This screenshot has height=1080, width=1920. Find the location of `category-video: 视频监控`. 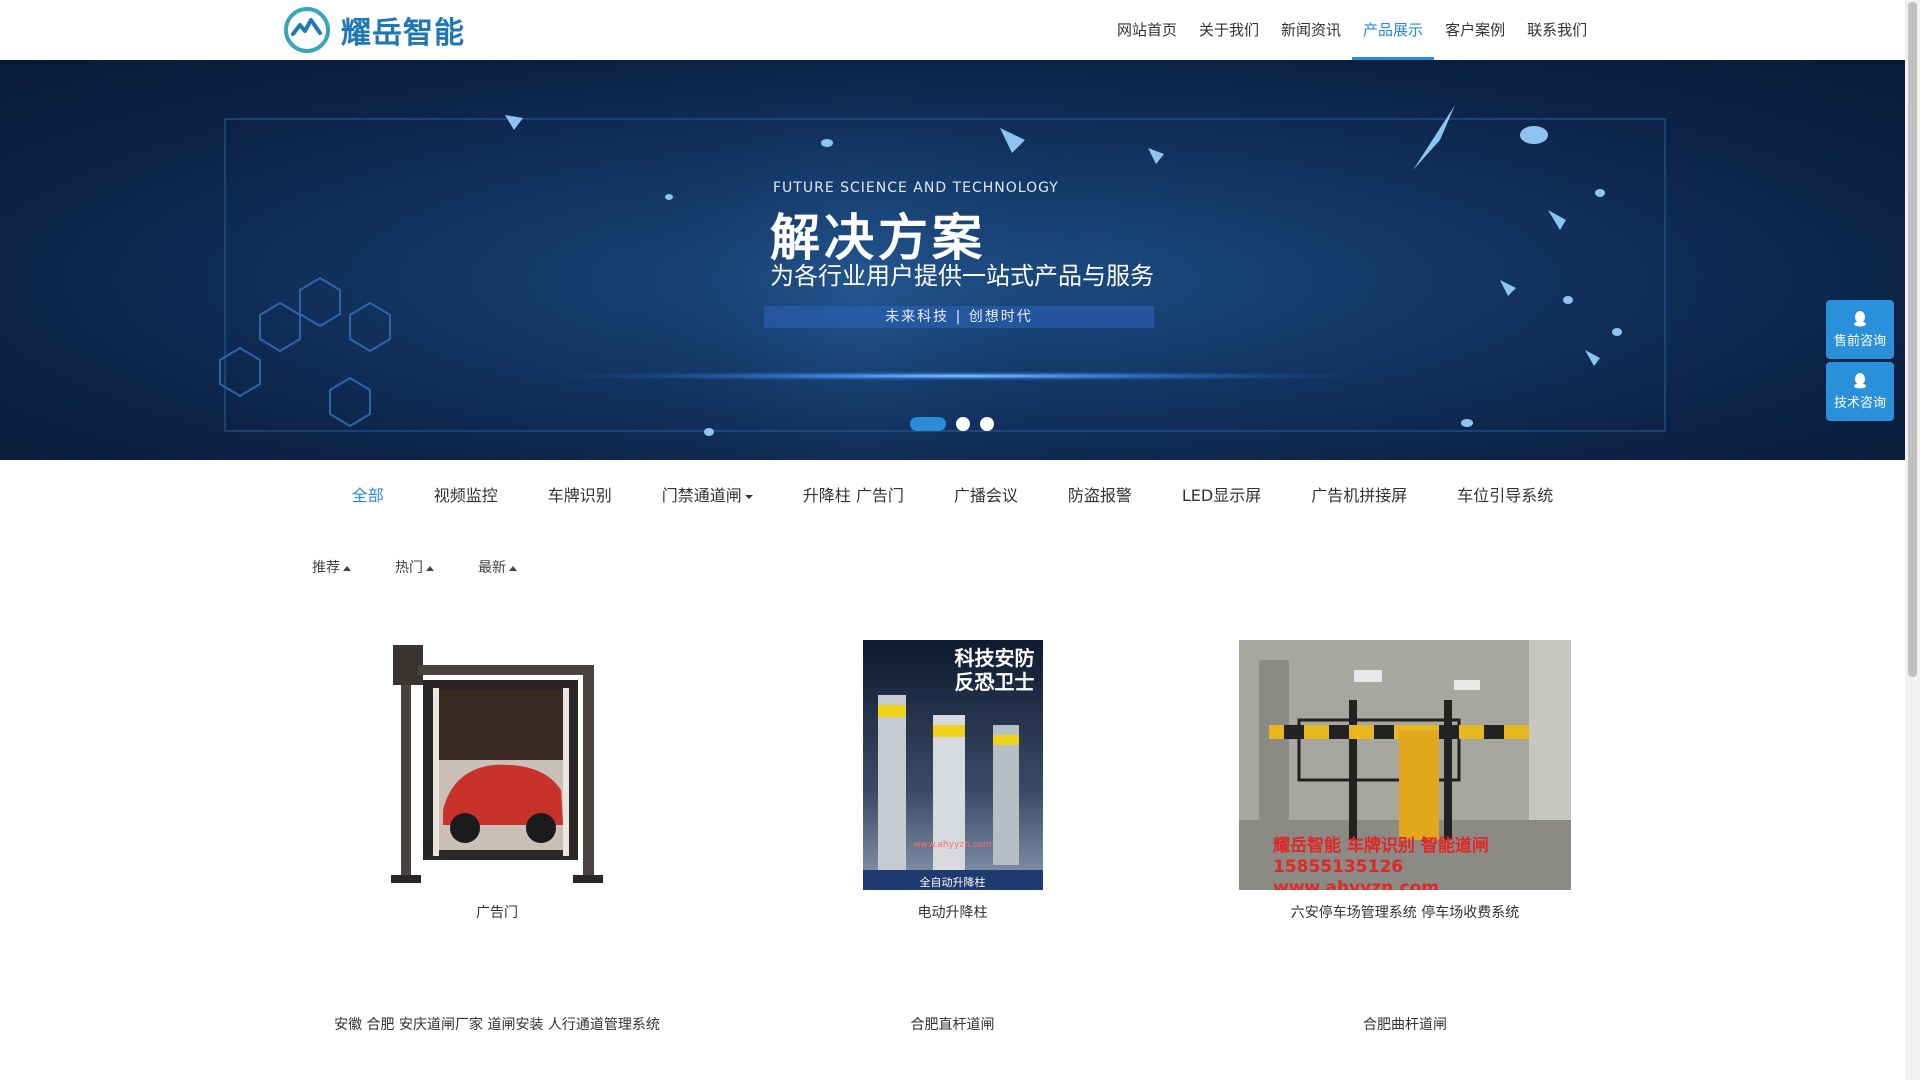

category-video: 视频监控 is located at coordinates (466, 496).